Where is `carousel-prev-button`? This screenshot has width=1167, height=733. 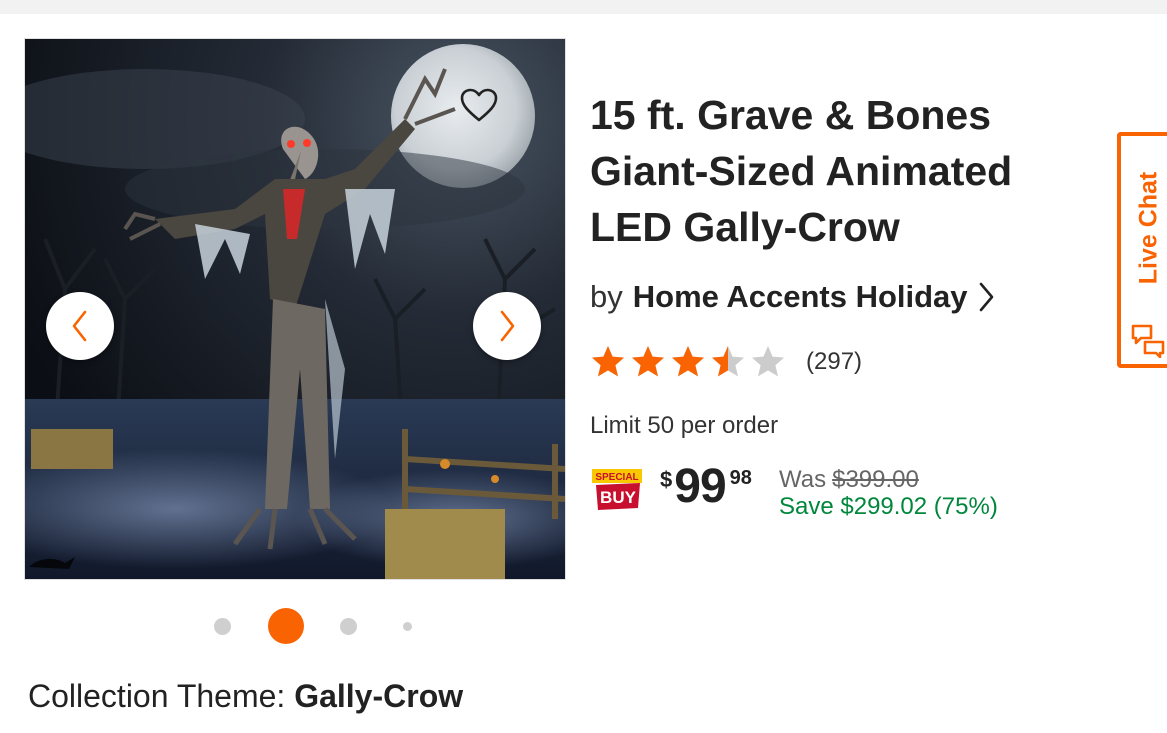 carousel-prev-button is located at coordinates (80, 326).